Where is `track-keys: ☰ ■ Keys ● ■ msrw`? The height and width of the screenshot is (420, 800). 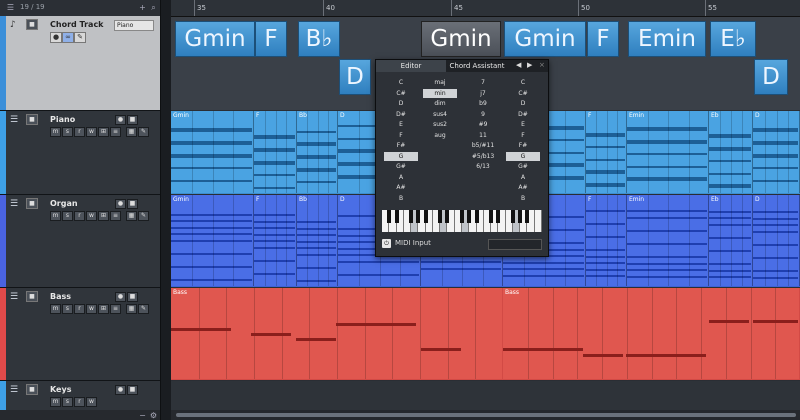
track-keys: ☰ ■ Keys ● ■ msrw is located at coordinates (80, 396).